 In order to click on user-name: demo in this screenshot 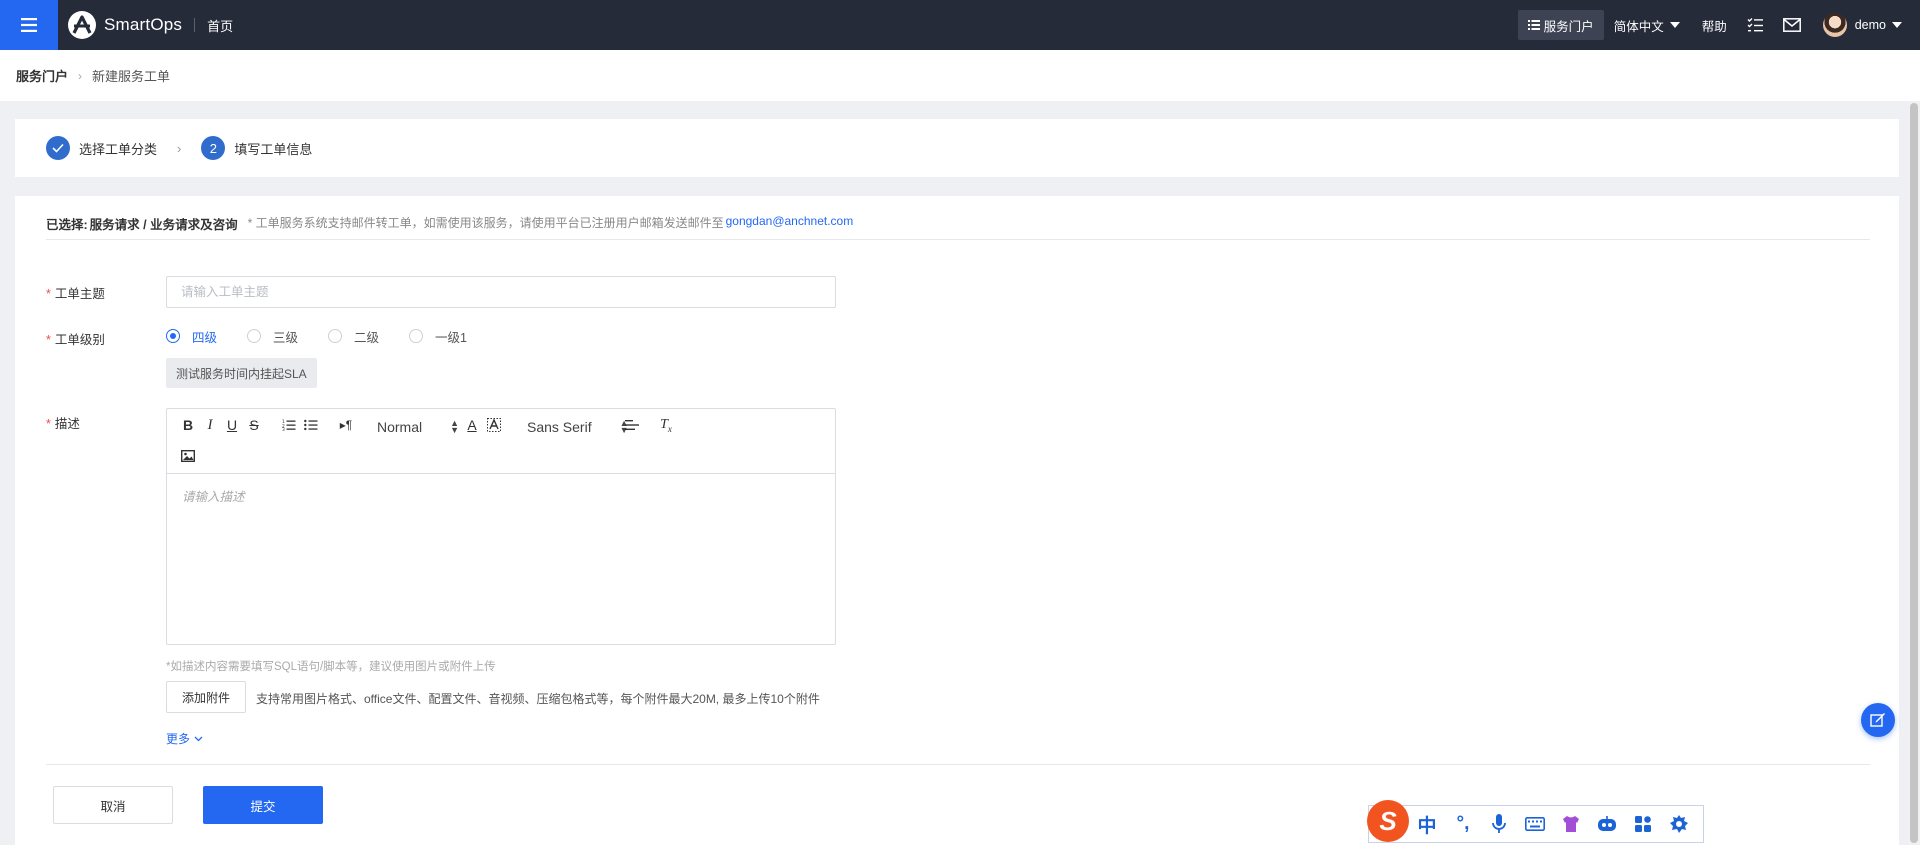, I will do `click(1870, 25)`.